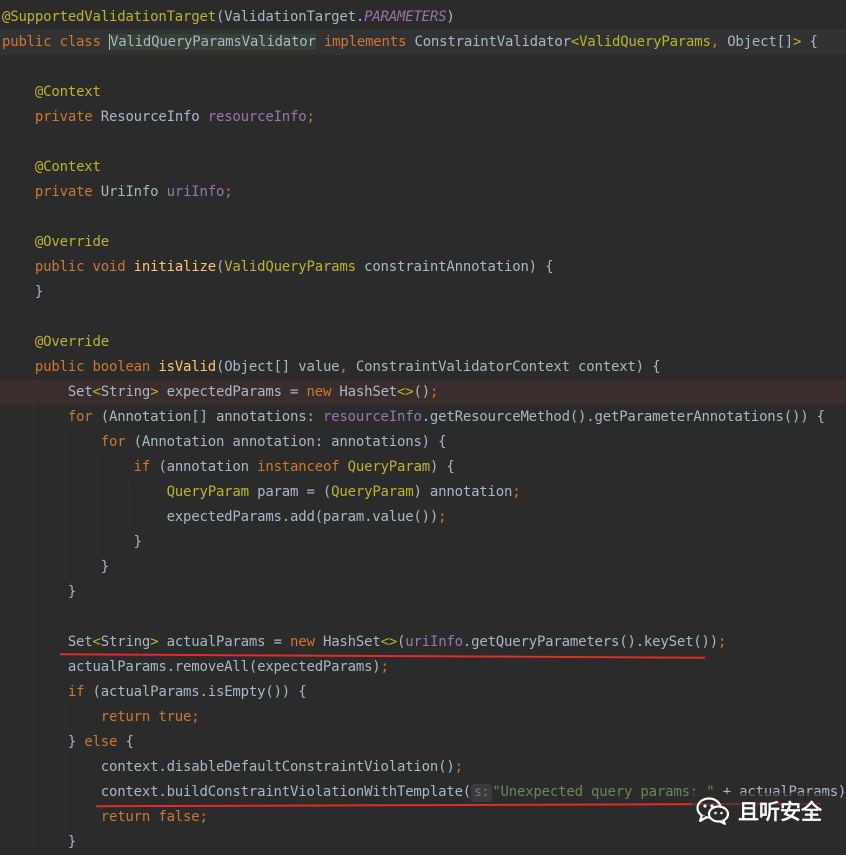 This screenshot has height=855, width=846. Describe the element at coordinates (200, 692) in the screenshot. I see `code-token: (actualParams.isEmpty()) {` at that location.